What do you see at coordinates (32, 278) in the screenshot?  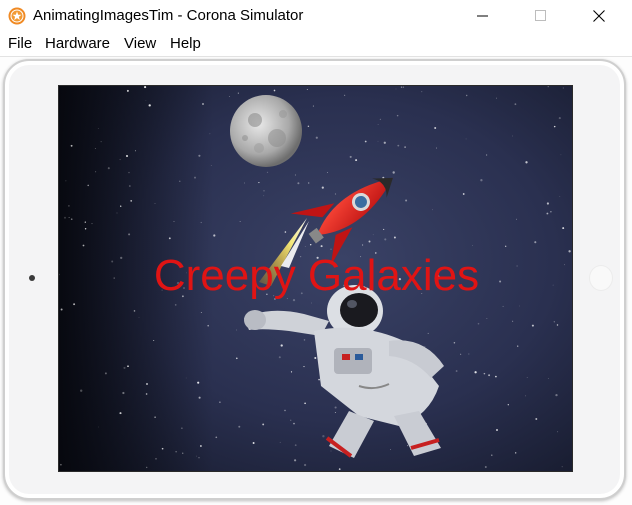 I see `device-camera` at bounding box center [32, 278].